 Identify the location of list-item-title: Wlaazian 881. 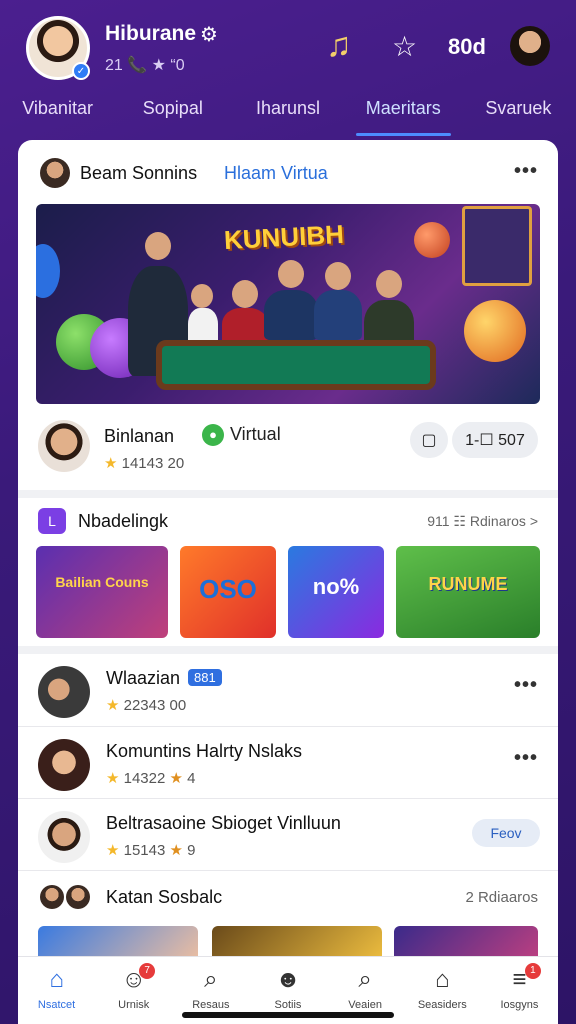
(164, 678).